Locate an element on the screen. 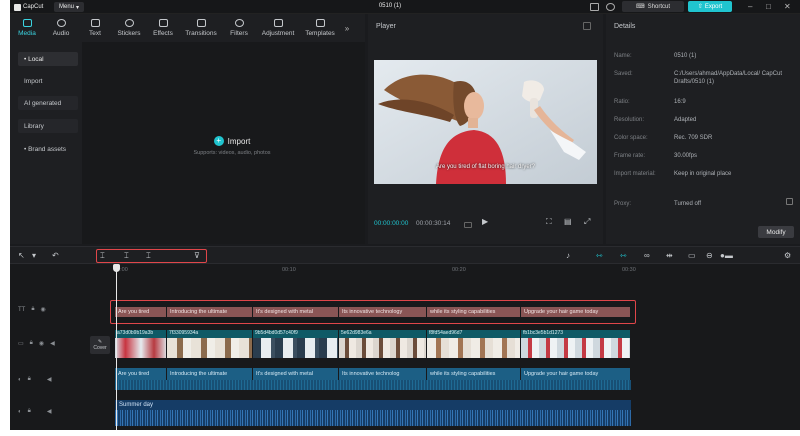 Image resolution: width=800 pixels, height=436 pixels. split-left-icon: ⌶ is located at coordinates (126, 256).